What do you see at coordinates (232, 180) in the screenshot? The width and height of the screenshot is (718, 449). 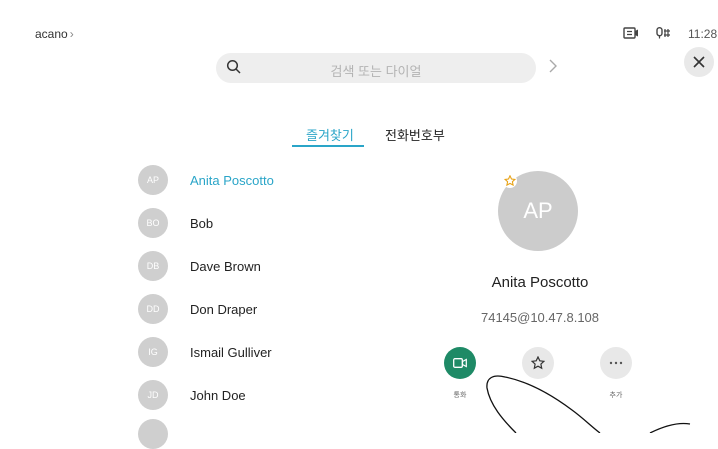 I see `contact-name: Anita Poscotto` at bounding box center [232, 180].